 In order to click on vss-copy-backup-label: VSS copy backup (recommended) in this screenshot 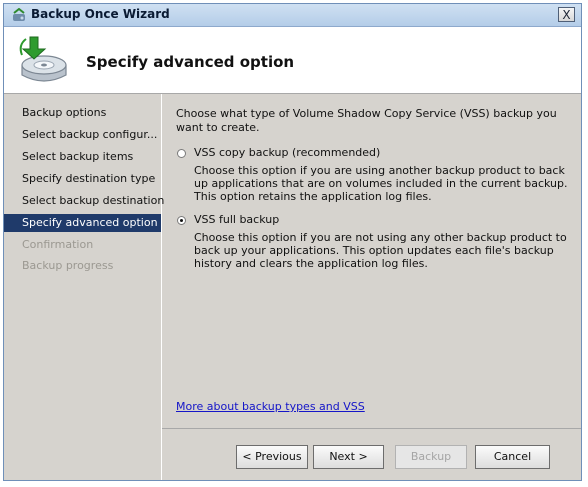, I will do `click(287, 152)`.